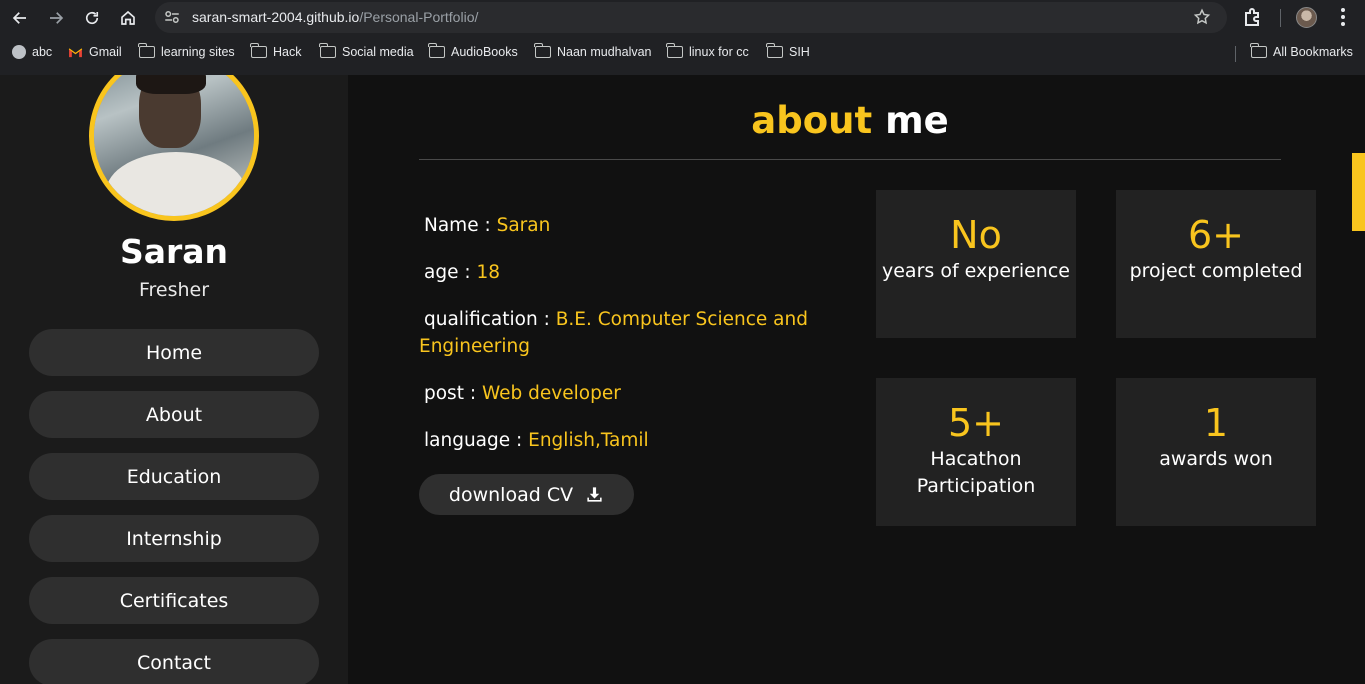 This screenshot has width=1365, height=684. What do you see at coordinates (629, 393) in the screenshot?
I see `info-post: post : Web developer` at bounding box center [629, 393].